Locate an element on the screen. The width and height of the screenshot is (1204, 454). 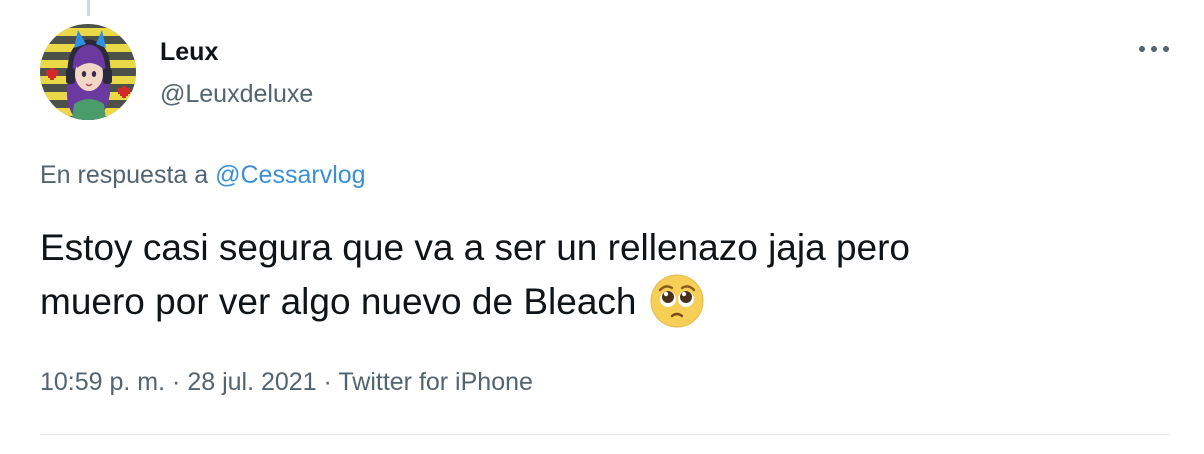
more-horizontal-icon is located at coordinates (1154, 49).